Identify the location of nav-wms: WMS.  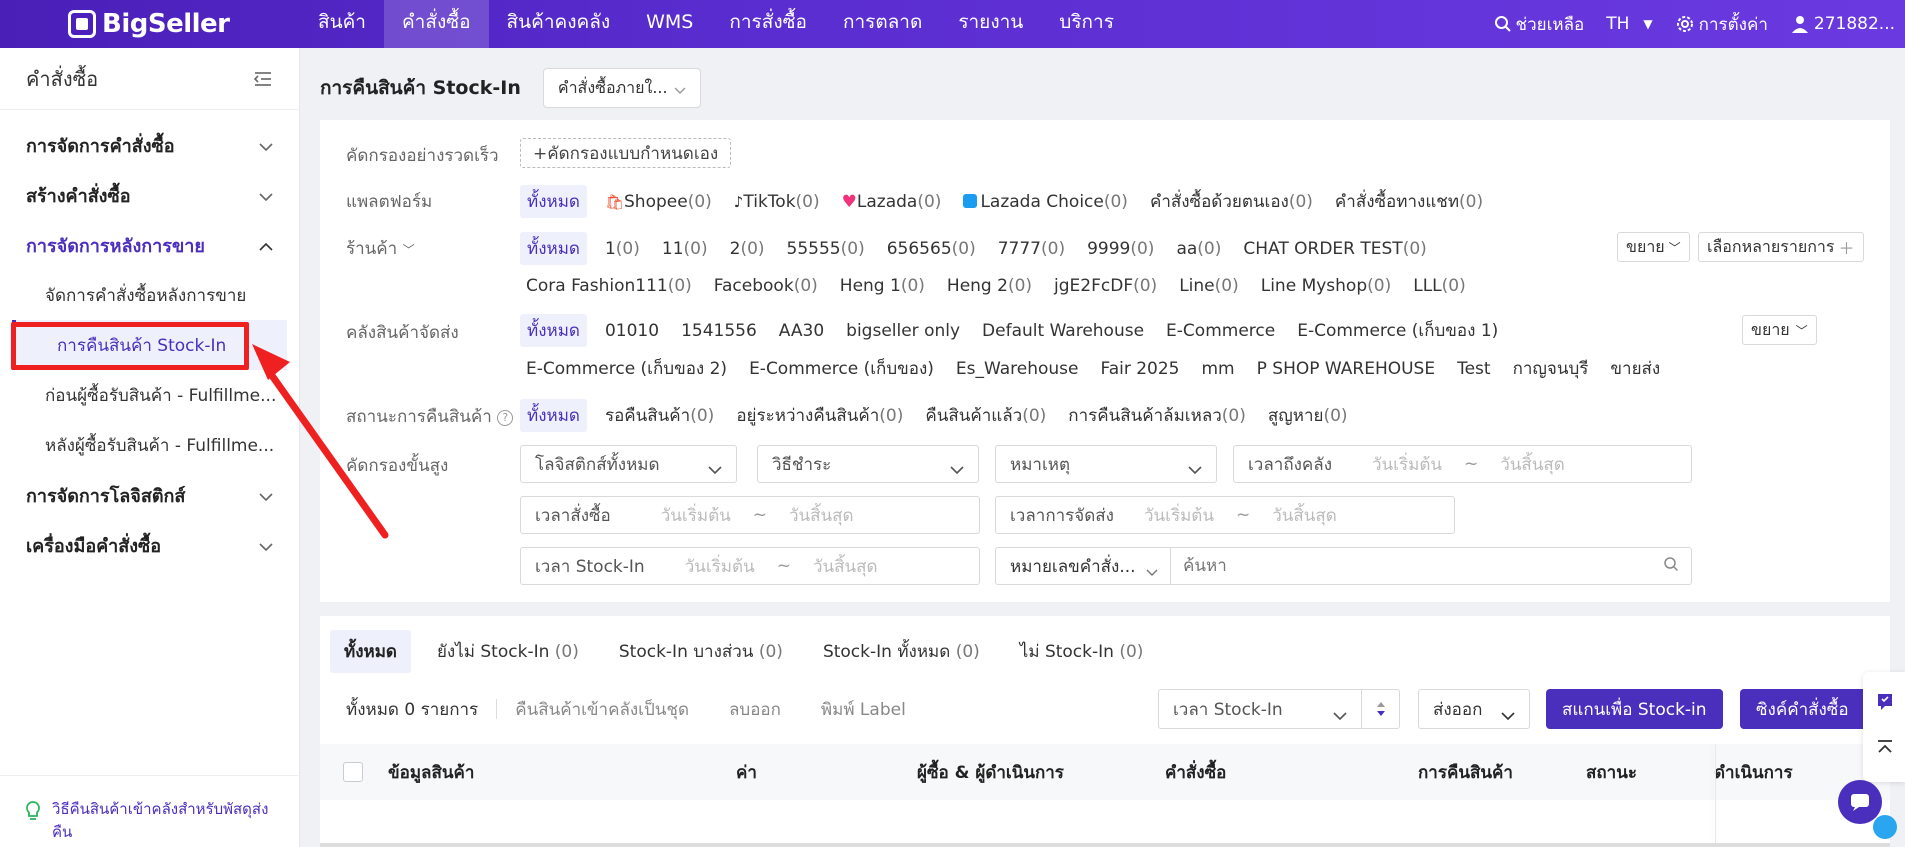
(669, 24).